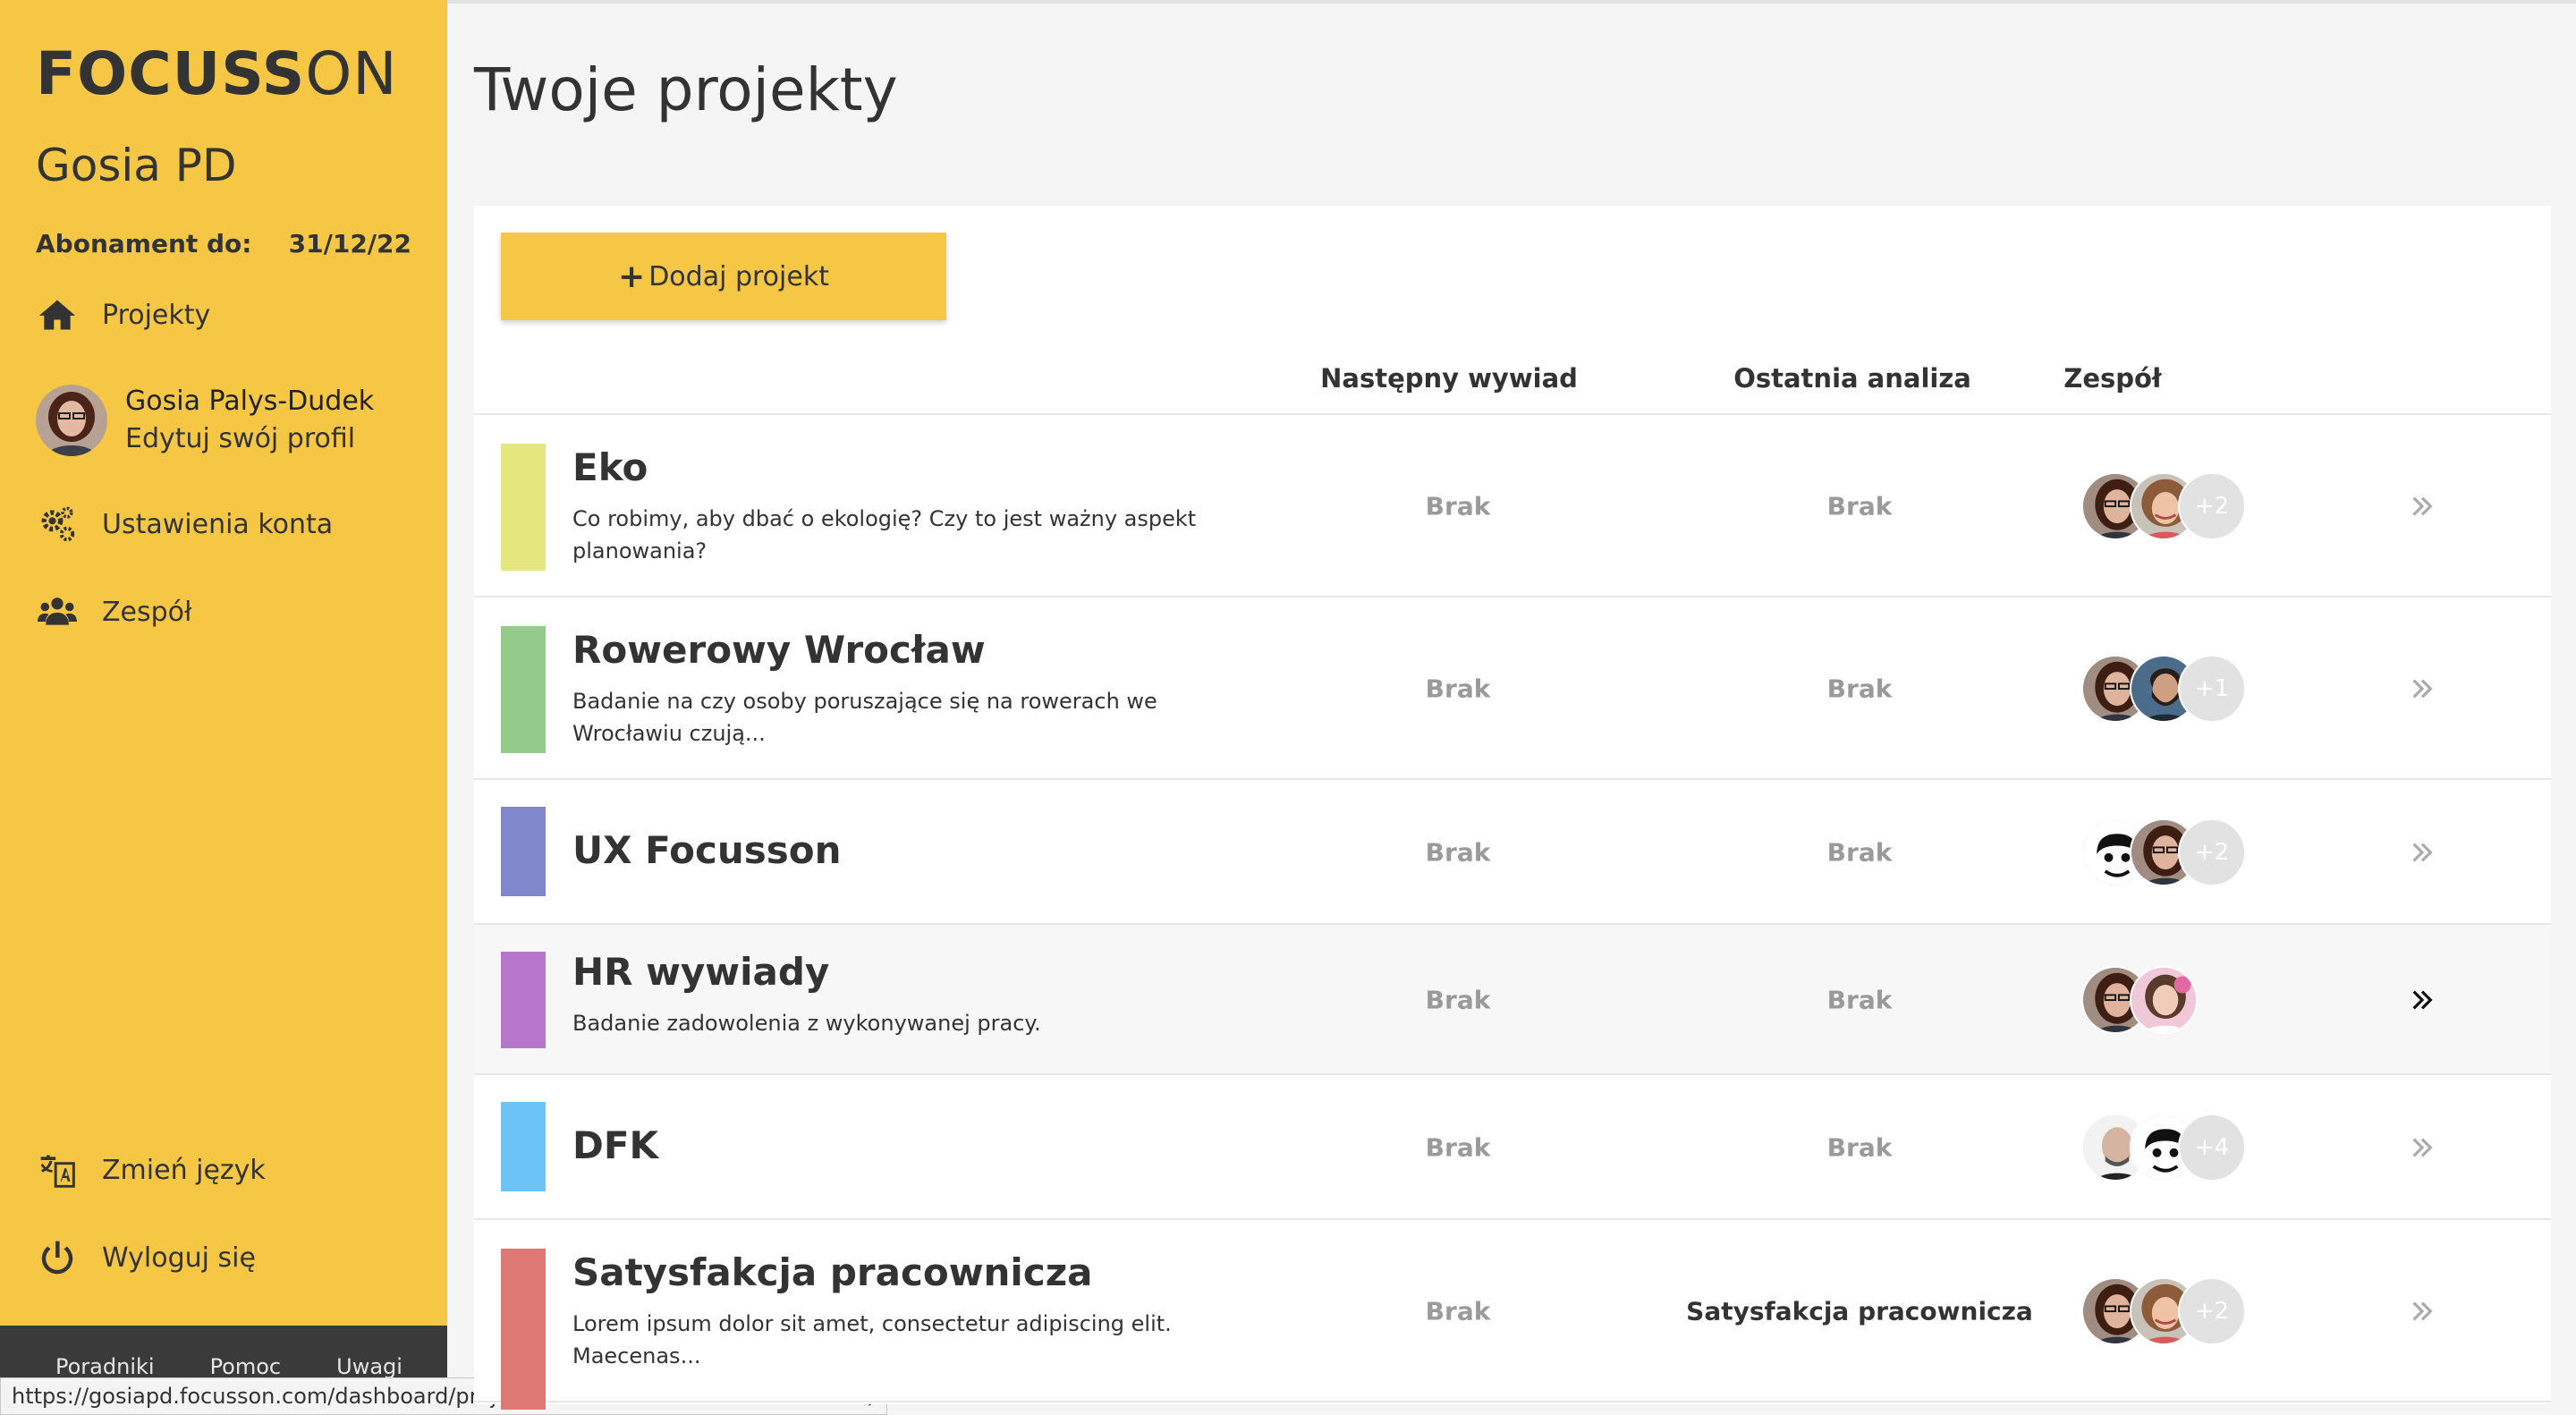 The height and width of the screenshot is (1415, 2576). Describe the element at coordinates (369, 1367) in the screenshot. I see `footer-link-notes: Uwagi` at that location.